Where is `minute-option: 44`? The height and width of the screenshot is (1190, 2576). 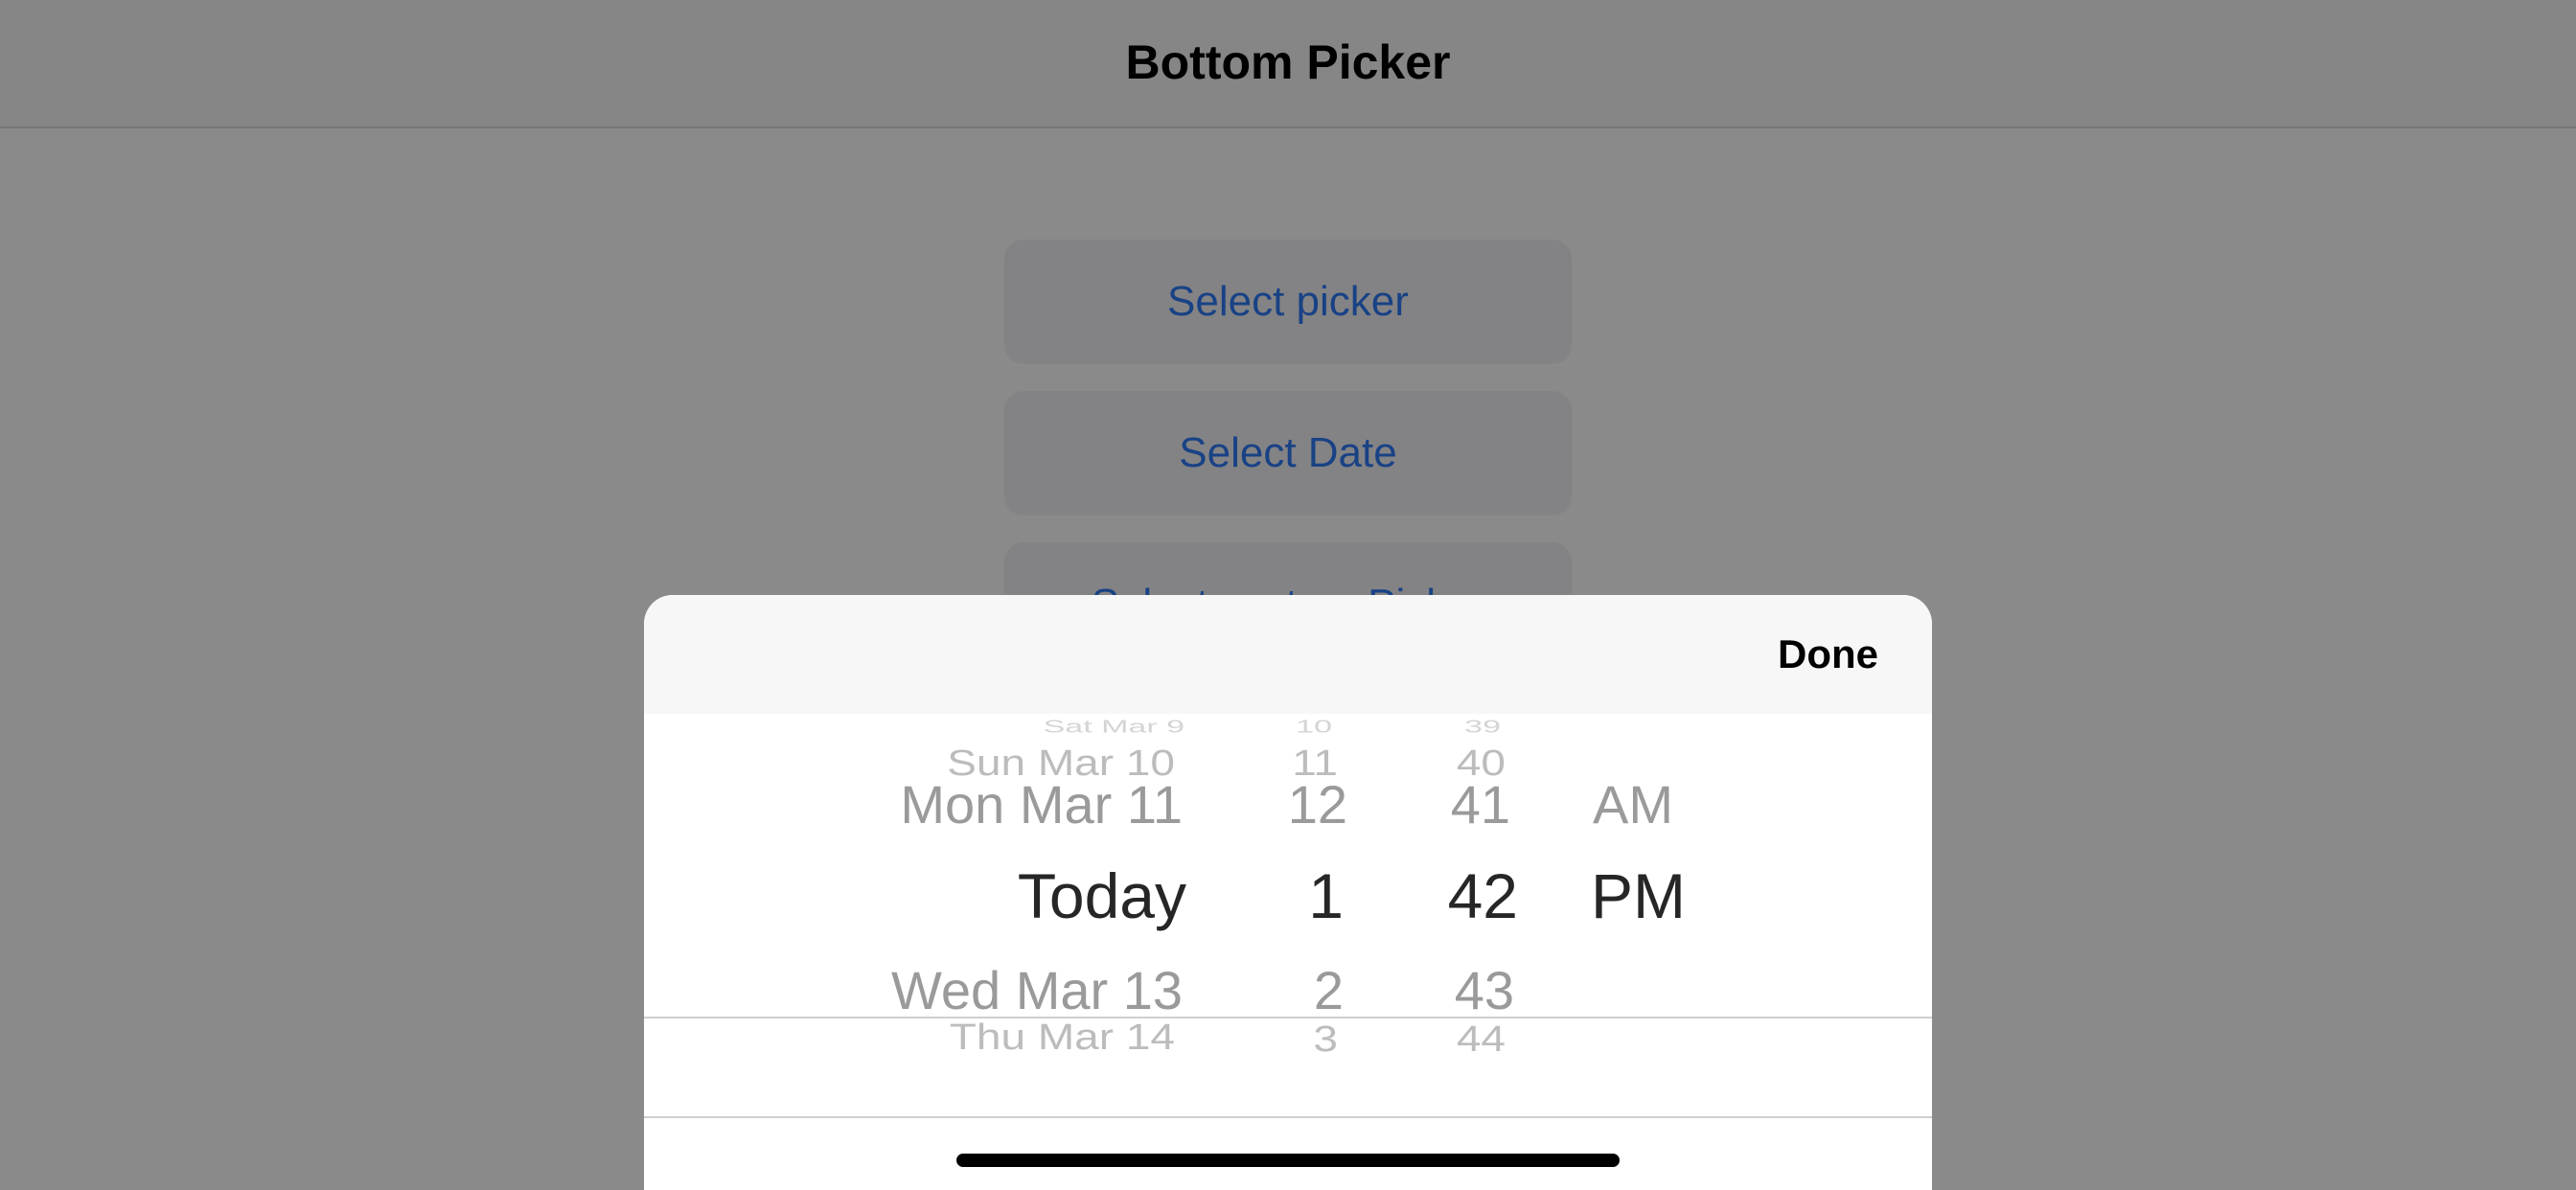
minute-option: 44 is located at coordinates (1481, 1039).